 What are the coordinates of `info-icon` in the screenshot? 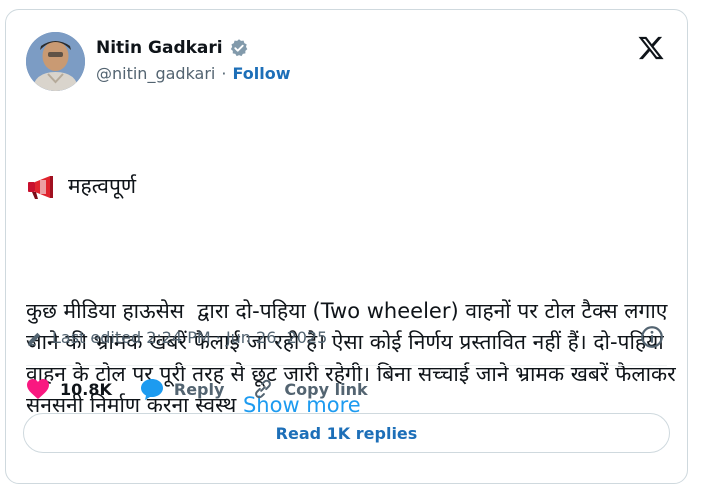 It's located at (652, 337).